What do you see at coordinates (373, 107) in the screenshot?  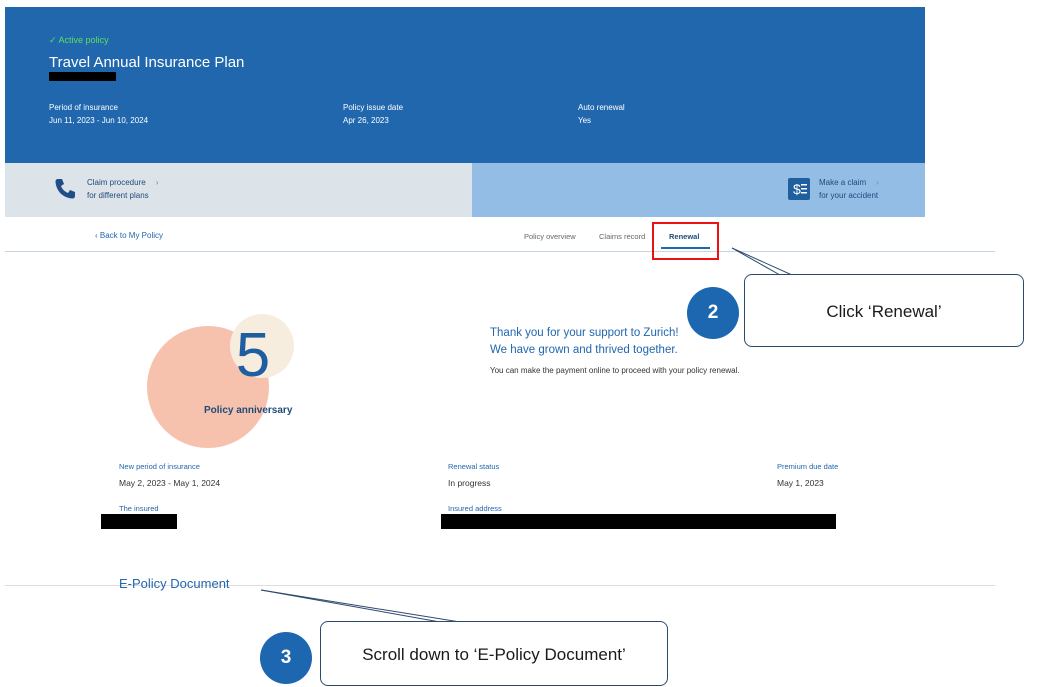 I see `issue-date-label: Policy issue date` at bounding box center [373, 107].